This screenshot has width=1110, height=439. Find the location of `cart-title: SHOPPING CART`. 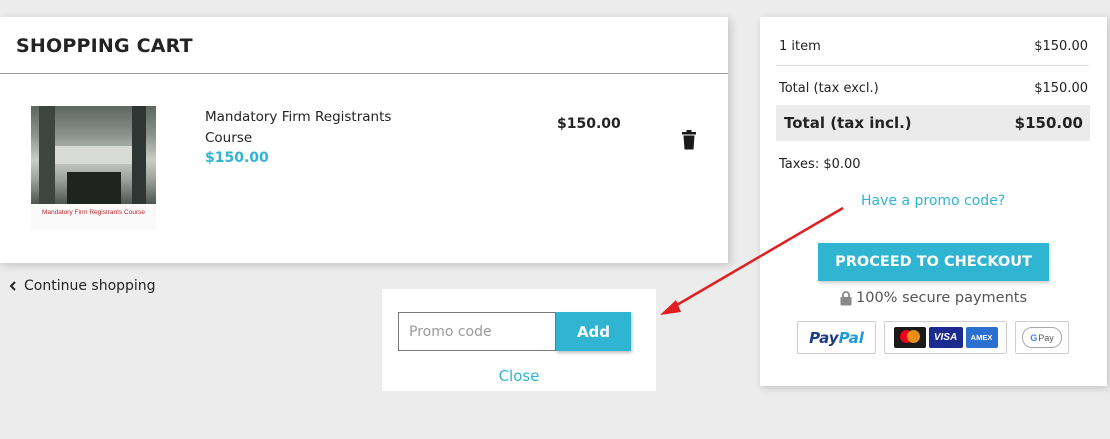

cart-title: SHOPPING CART is located at coordinates (104, 46).